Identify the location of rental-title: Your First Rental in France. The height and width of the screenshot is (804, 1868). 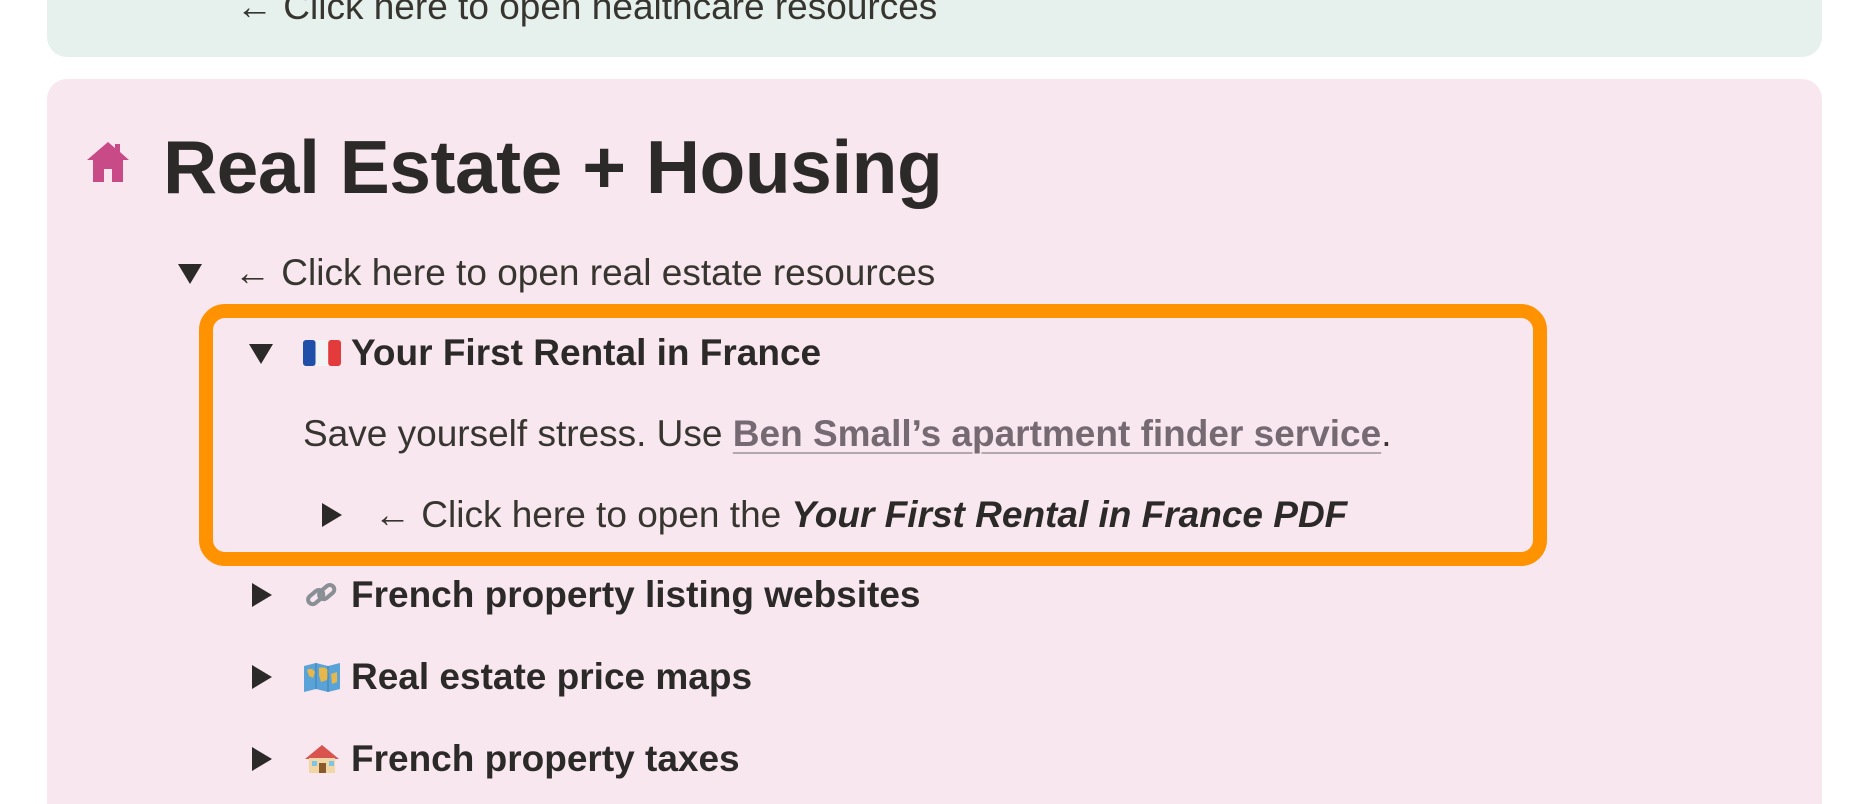
(586, 352).